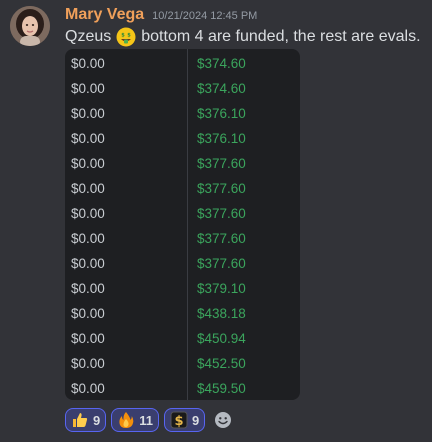 The height and width of the screenshot is (442, 432). I want to click on reactions-bar: 9 11 $ 9, so click(149, 420).